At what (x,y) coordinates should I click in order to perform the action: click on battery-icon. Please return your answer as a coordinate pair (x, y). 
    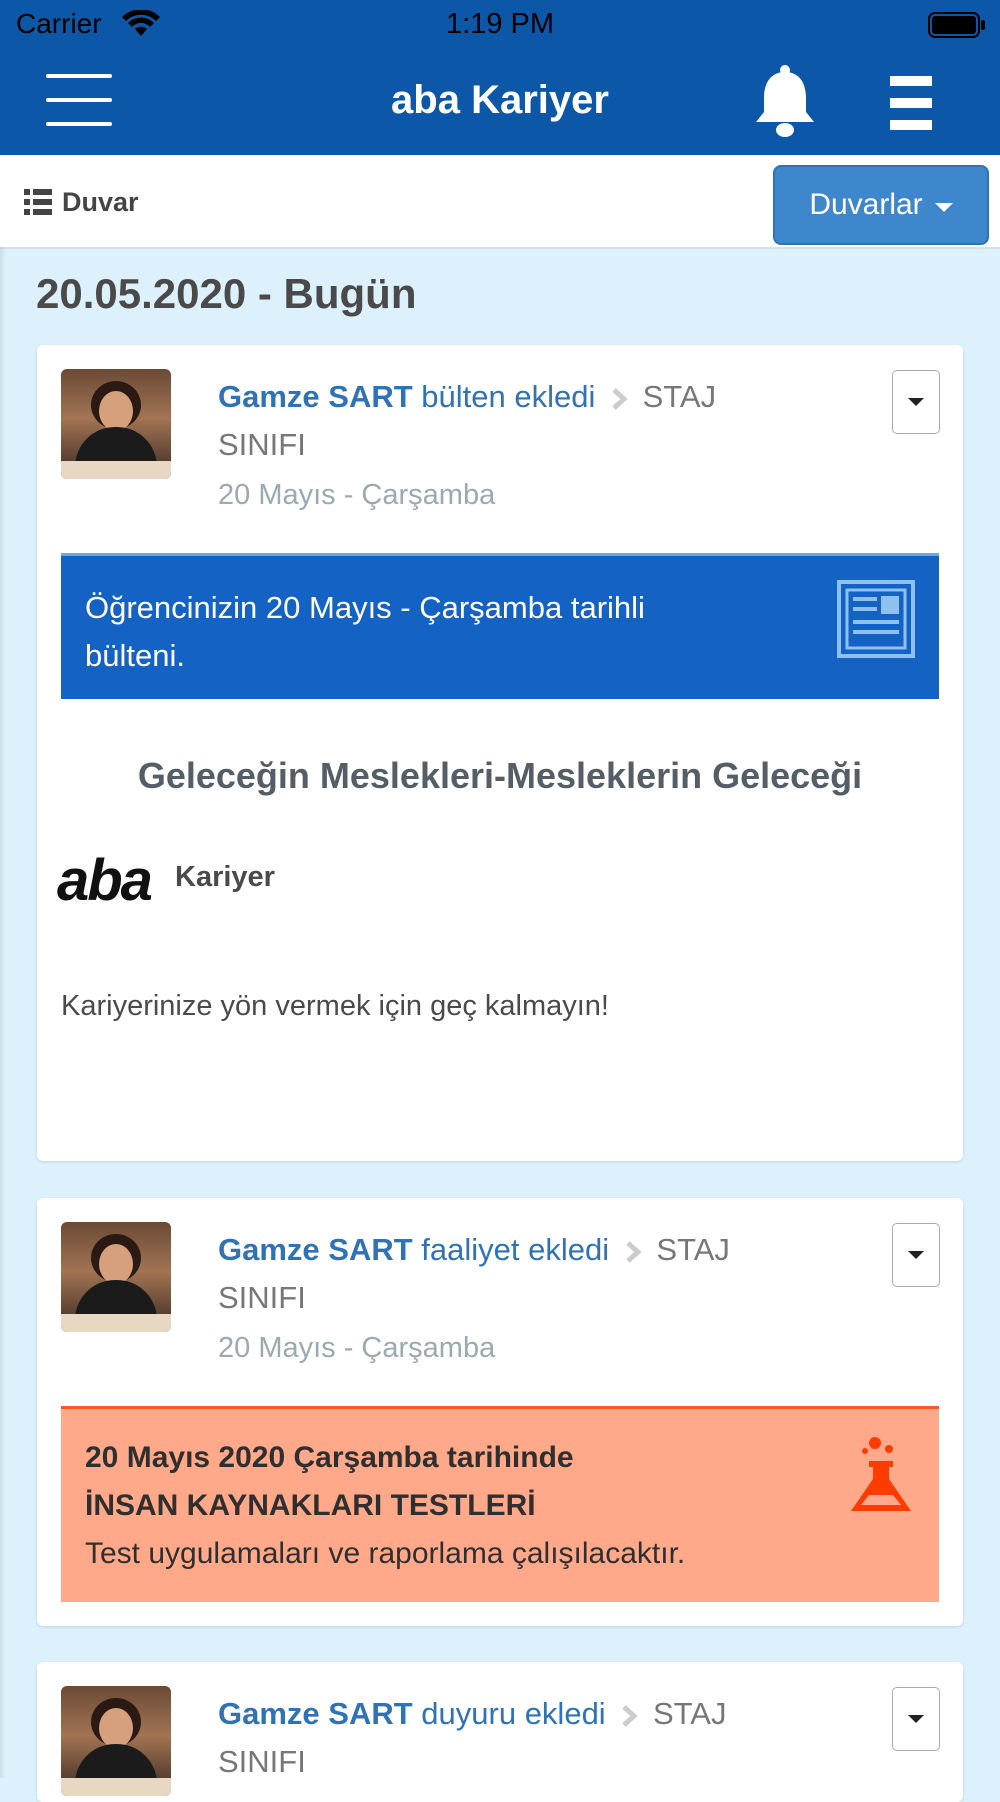
    Looking at the image, I should click on (956, 25).